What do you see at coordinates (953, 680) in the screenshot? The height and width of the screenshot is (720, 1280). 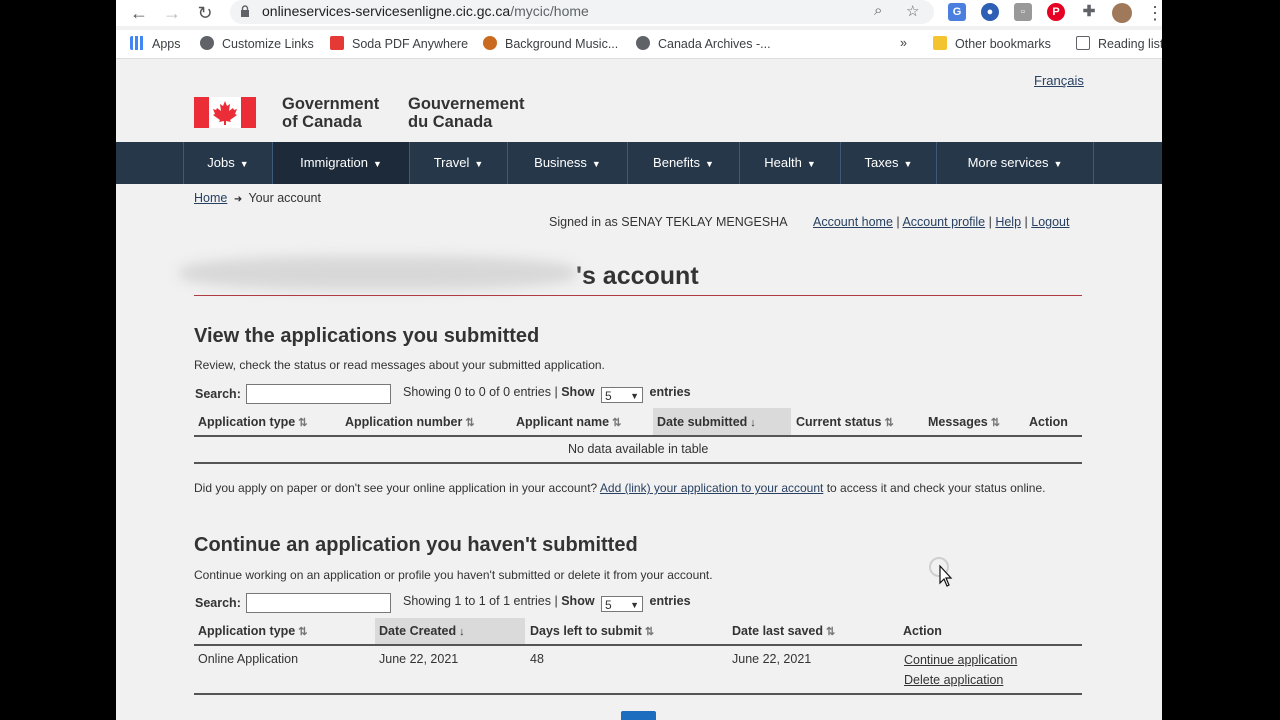 I see `delete-application-link: Delete application` at bounding box center [953, 680].